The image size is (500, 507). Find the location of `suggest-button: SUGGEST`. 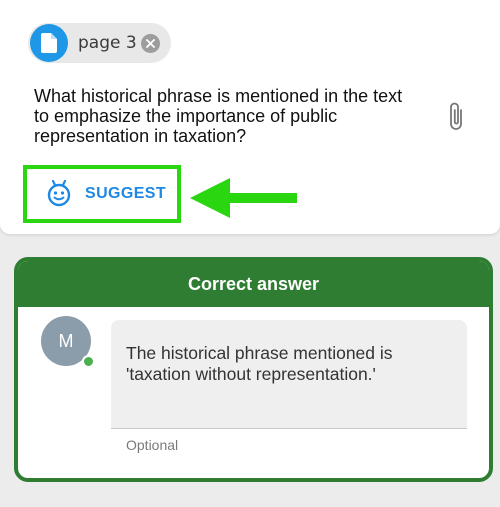

suggest-button: SUGGEST is located at coordinates (102, 194).